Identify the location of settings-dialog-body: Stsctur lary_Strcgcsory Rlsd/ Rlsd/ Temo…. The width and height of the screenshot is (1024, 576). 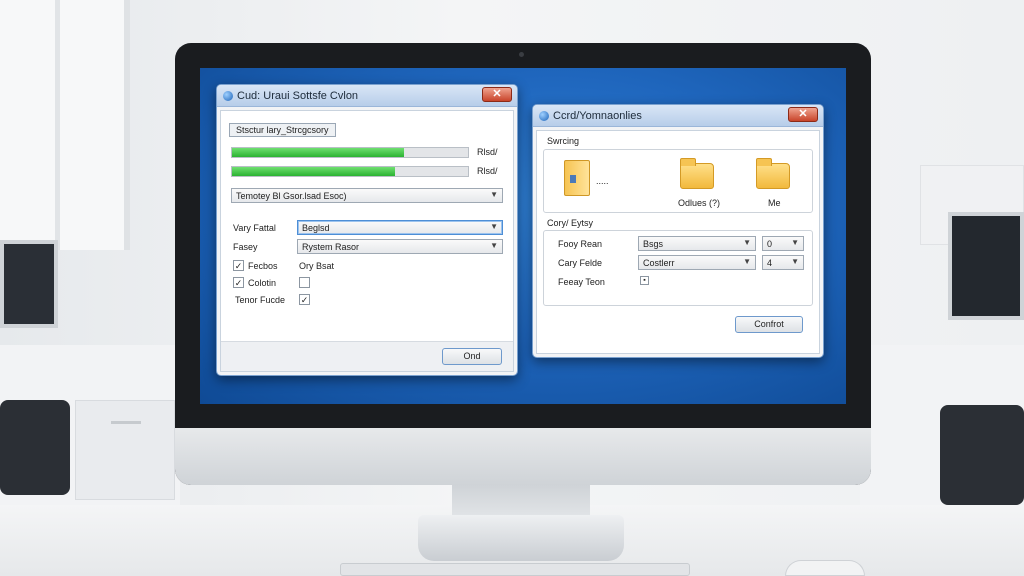
(367, 241).